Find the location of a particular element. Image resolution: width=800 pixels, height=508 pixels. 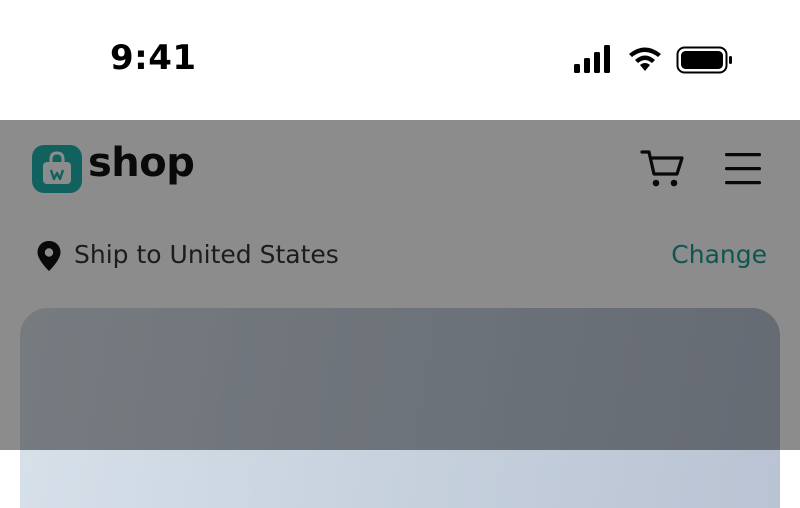

cellular-signal-icon is located at coordinates (592, 59).